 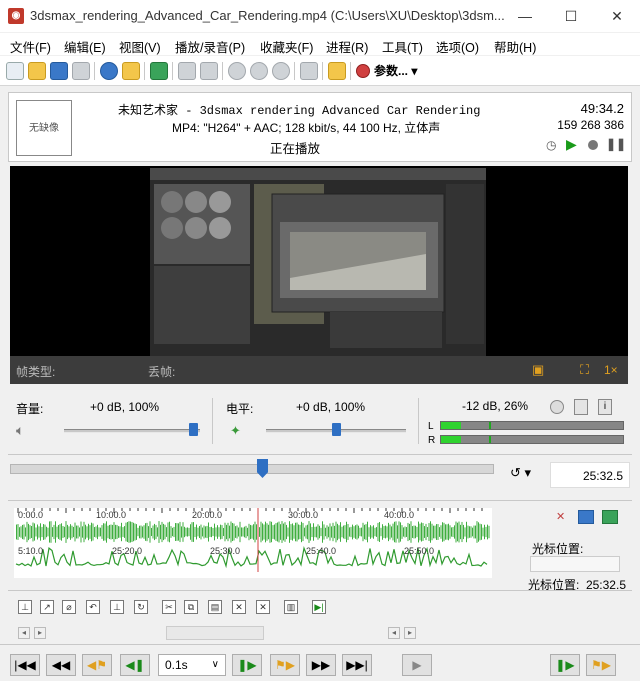 I want to click on undo-icon, so click(x=187, y=71).